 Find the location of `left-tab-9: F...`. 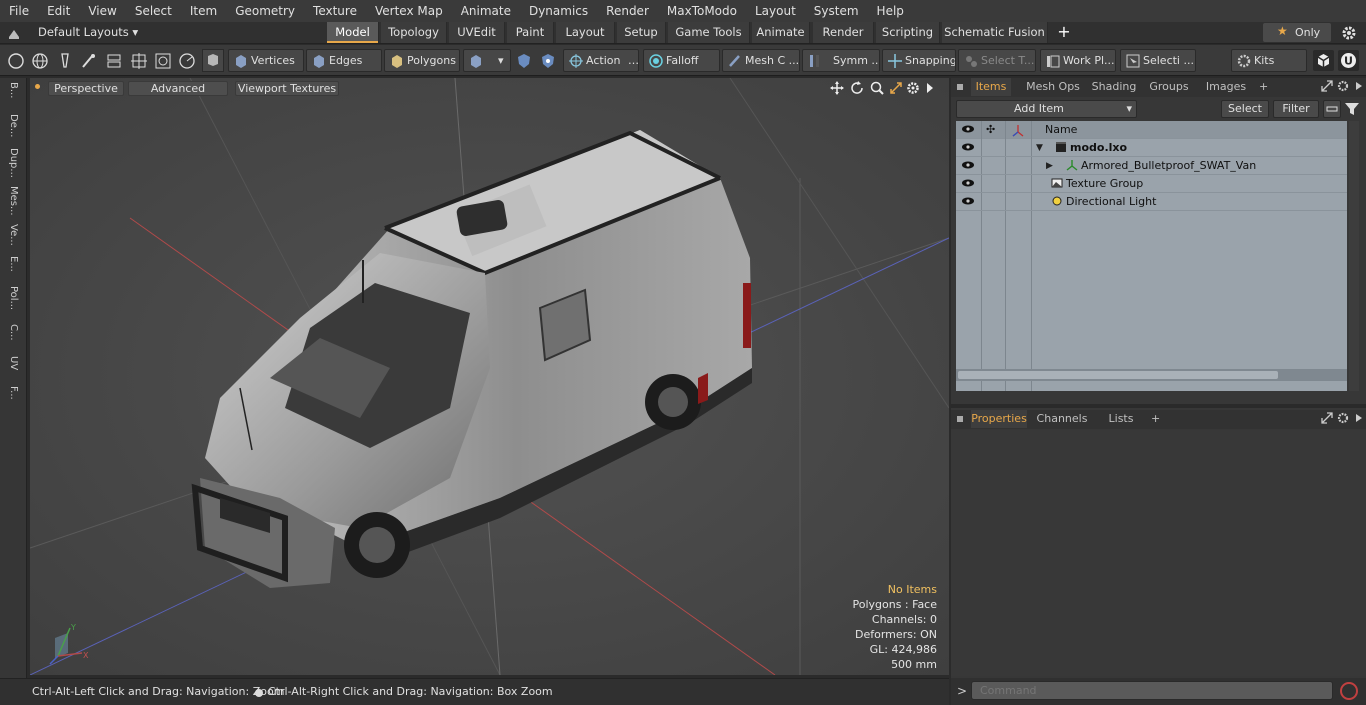

left-tab-9: F... is located at coordinates (13, 400).